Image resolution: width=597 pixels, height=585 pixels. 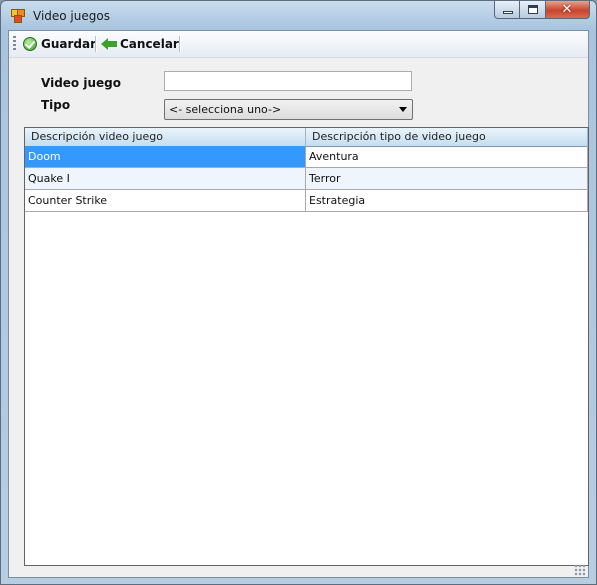 I want to click on table-cell-video: Quake I, so click(x=165, y=178).